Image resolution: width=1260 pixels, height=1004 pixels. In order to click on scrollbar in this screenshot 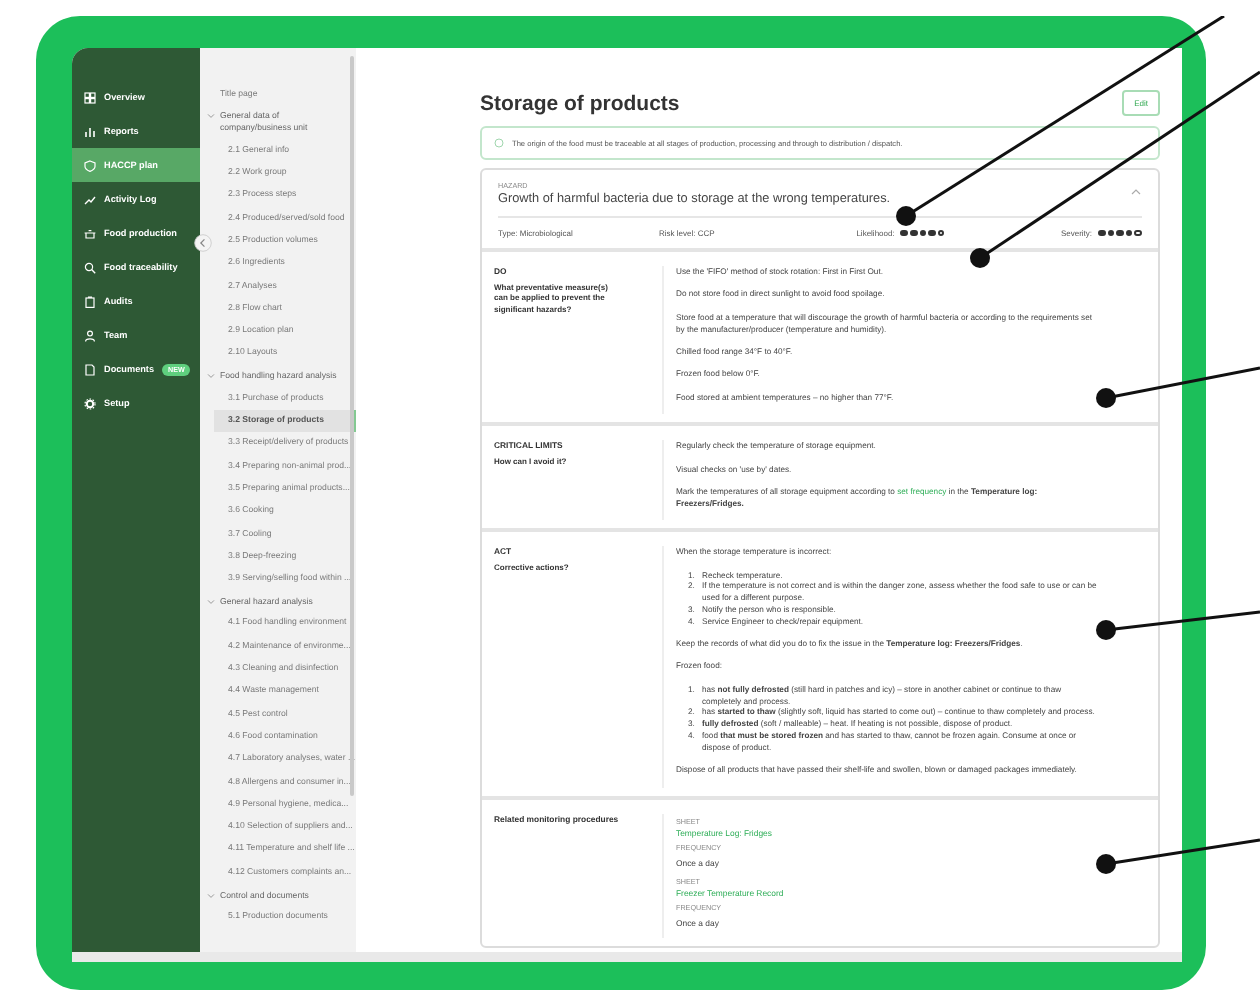, I will do `click(352, 426)`.